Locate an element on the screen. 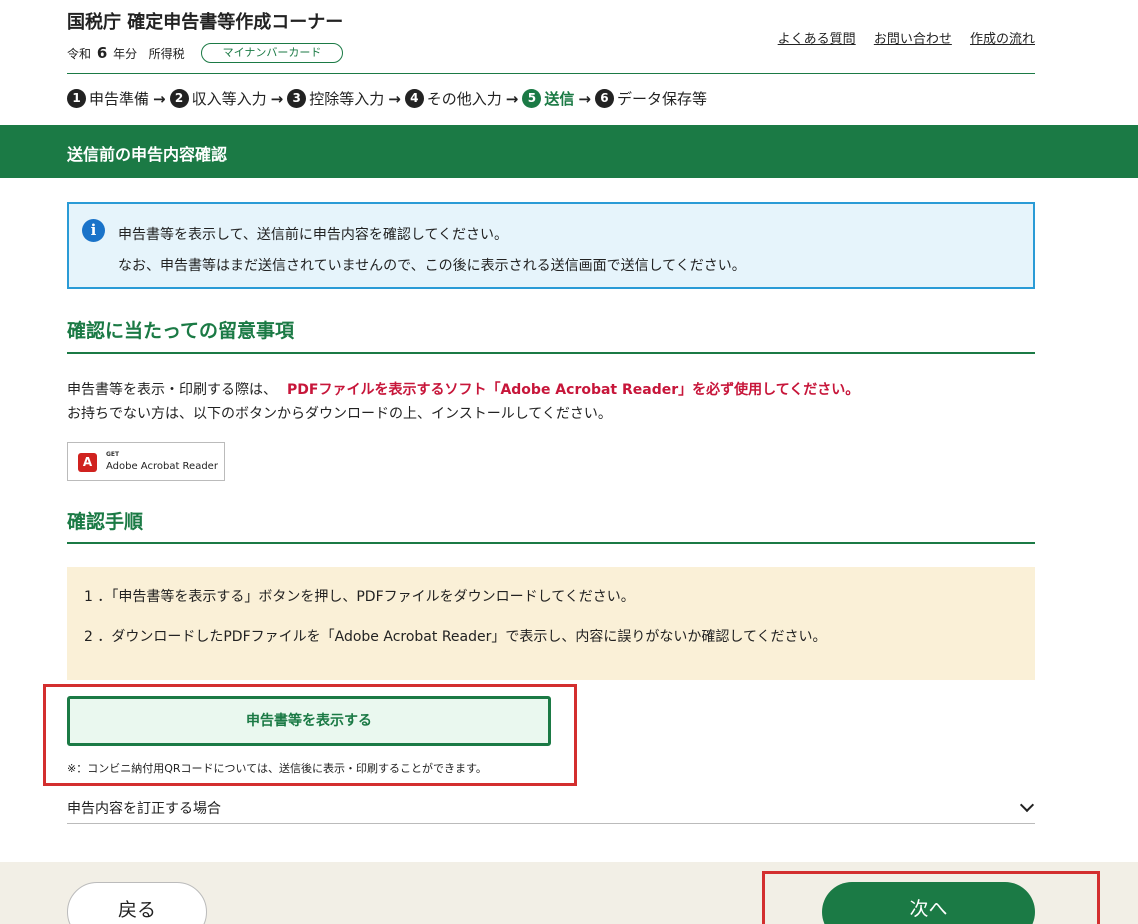  back-button: 戻る is located at coordinates (137, 903).